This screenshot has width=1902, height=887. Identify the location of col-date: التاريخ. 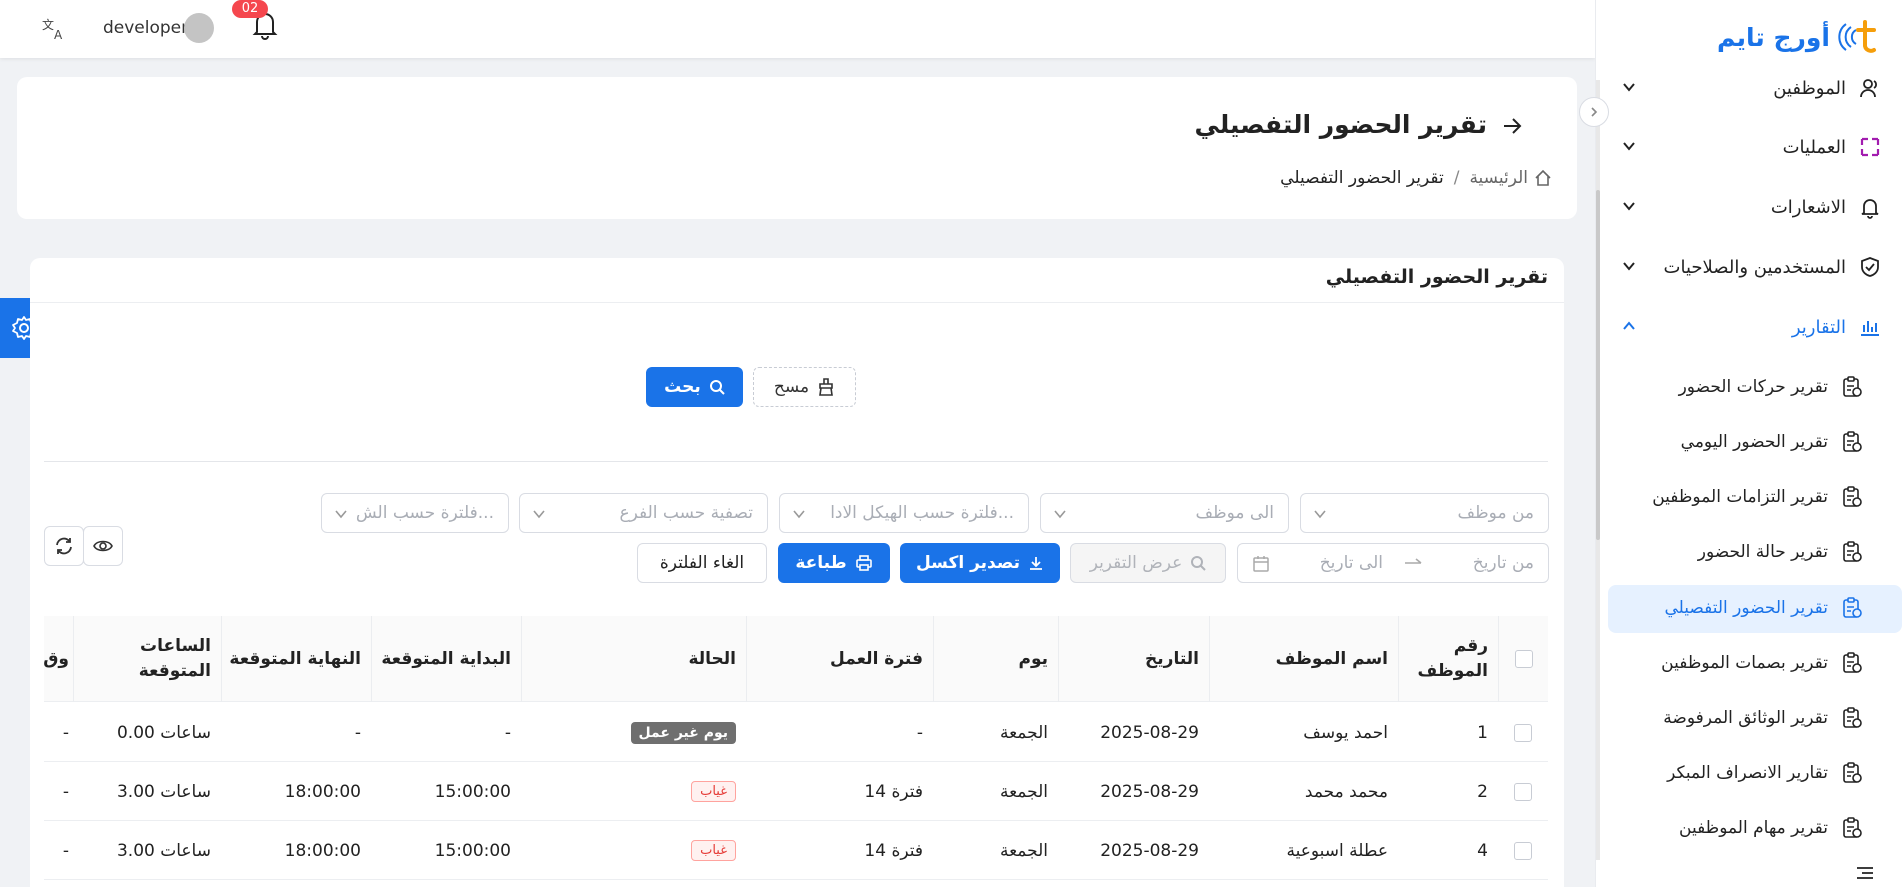
(1133, 659).